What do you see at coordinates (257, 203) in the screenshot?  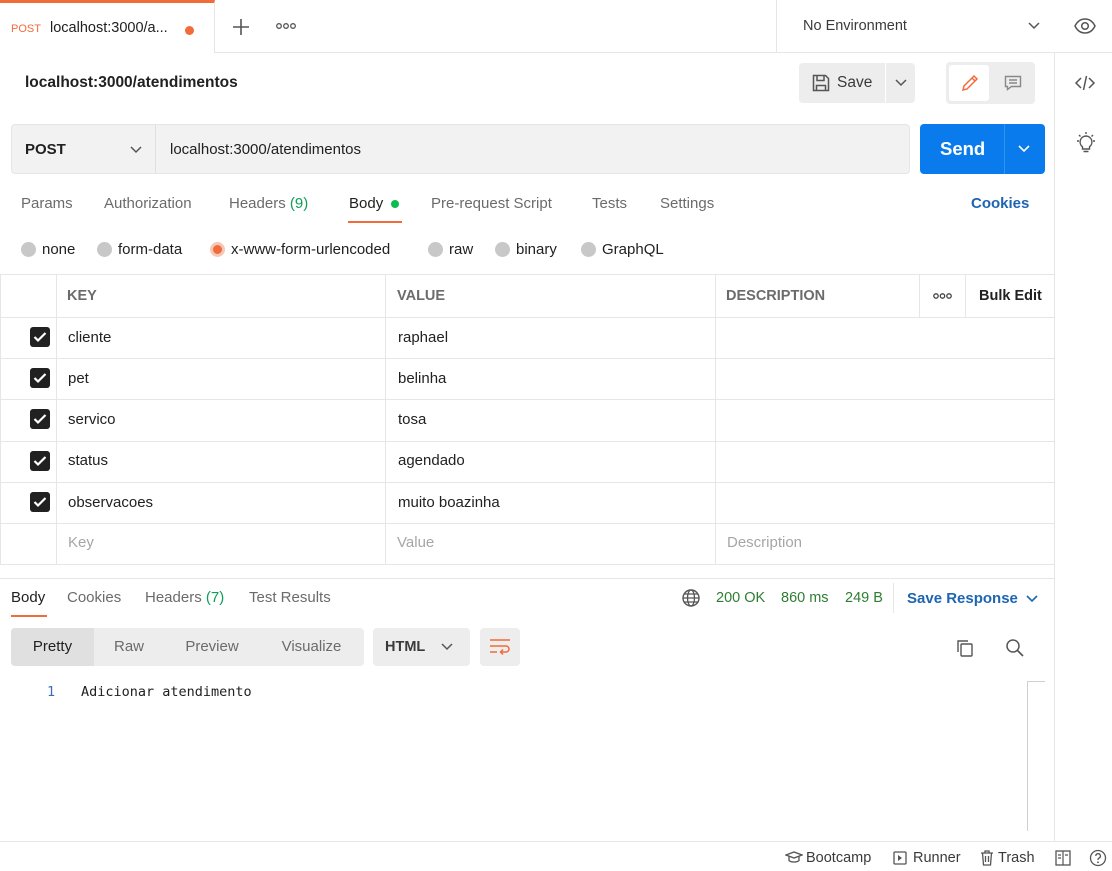 I see `tab-headers-label: Headers` at bounding box center [257, 203].